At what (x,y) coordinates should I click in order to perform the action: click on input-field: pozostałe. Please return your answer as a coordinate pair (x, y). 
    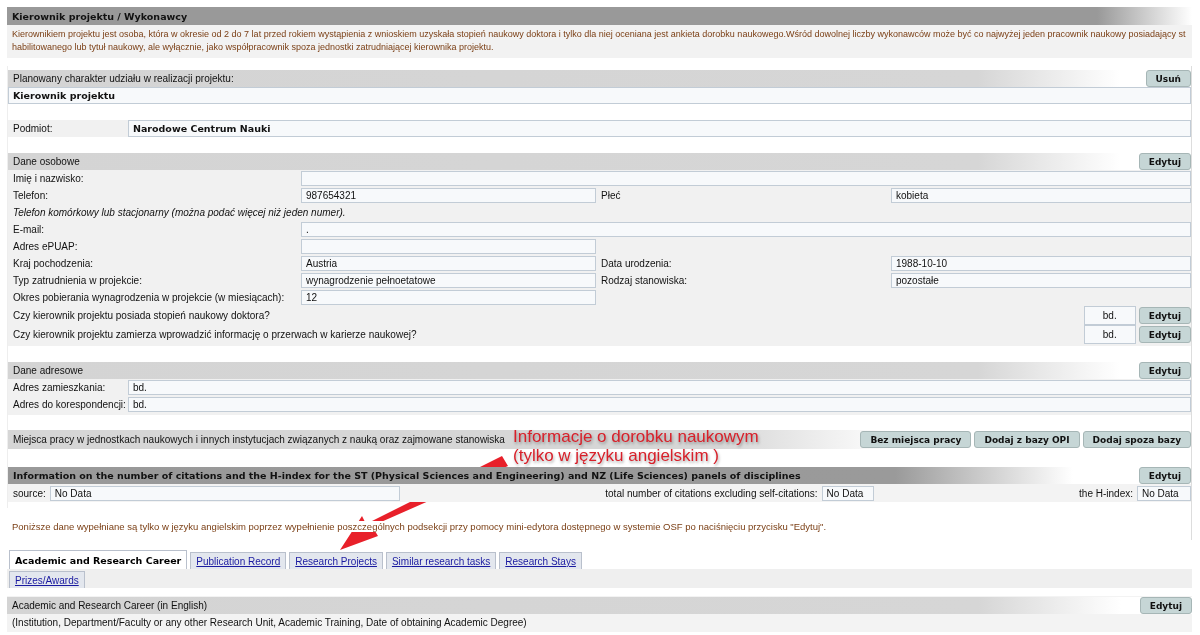
    Looking at the image, I should click on (1041, 280).